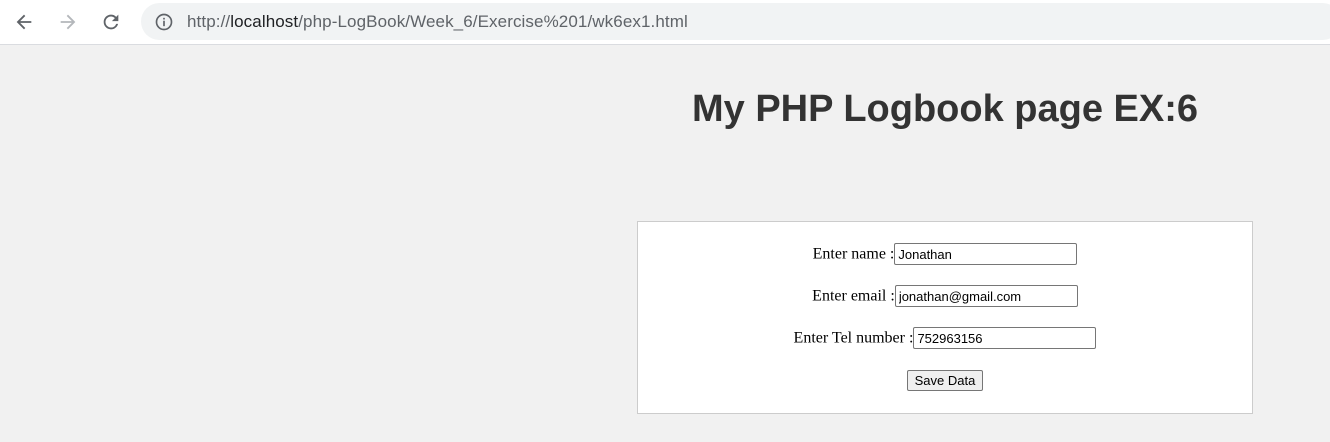  What do you see at coordinates (853, 296) in the screenshot?
I see `email-label: Enter email :` at bounding box center [853, 296].